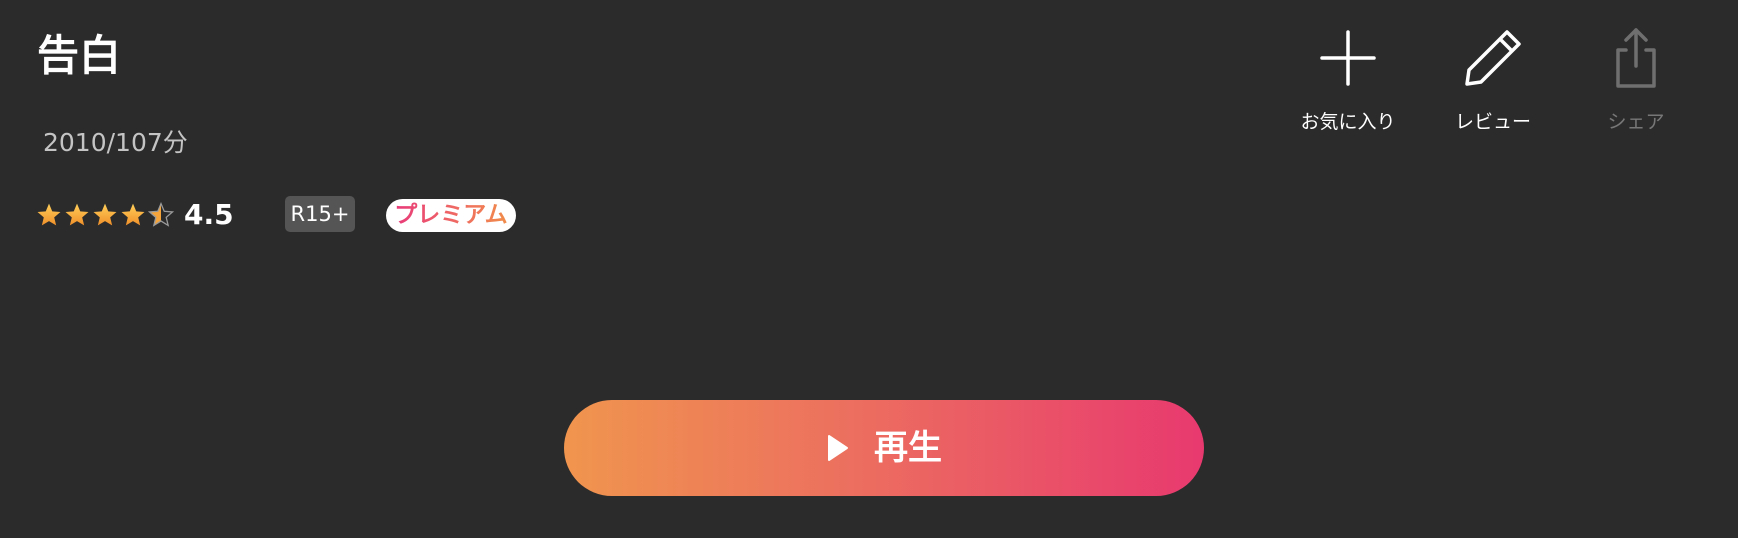 The image size is (1738, 538). What do you see at coordinates (908, 448) in the screenshot?
I see `play-label: 再生` at bounding box center [908, 448].